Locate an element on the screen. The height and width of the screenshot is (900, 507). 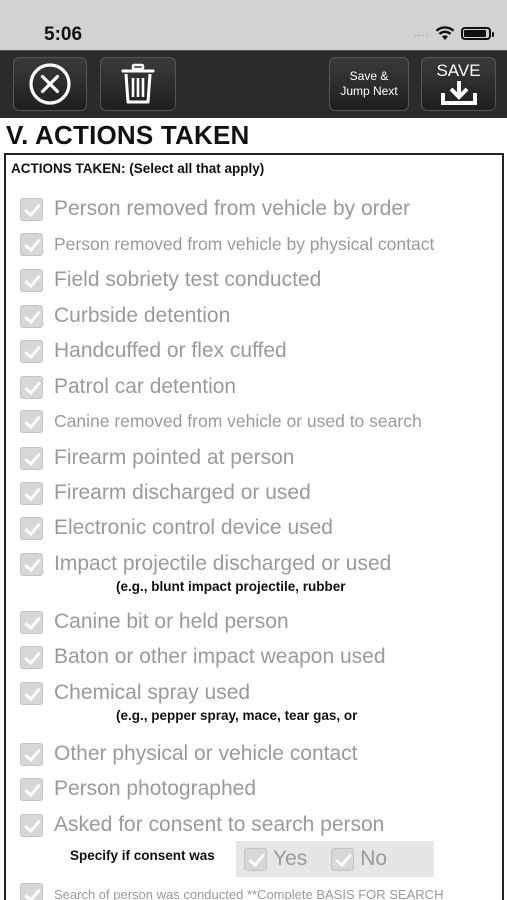
option-chemical-spray: Chemical spray used is located at coordinates (135, 693).